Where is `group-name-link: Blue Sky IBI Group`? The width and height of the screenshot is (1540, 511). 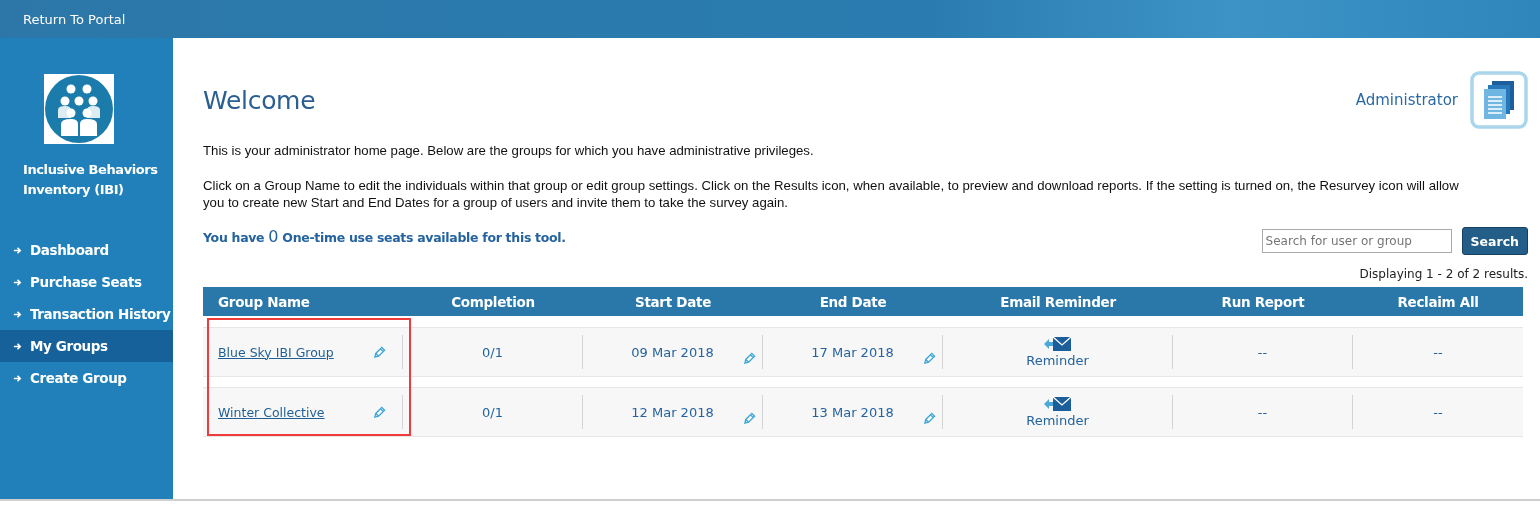 group-name-link: Blue Sky IBI Group is located at coordinates (276, 352).